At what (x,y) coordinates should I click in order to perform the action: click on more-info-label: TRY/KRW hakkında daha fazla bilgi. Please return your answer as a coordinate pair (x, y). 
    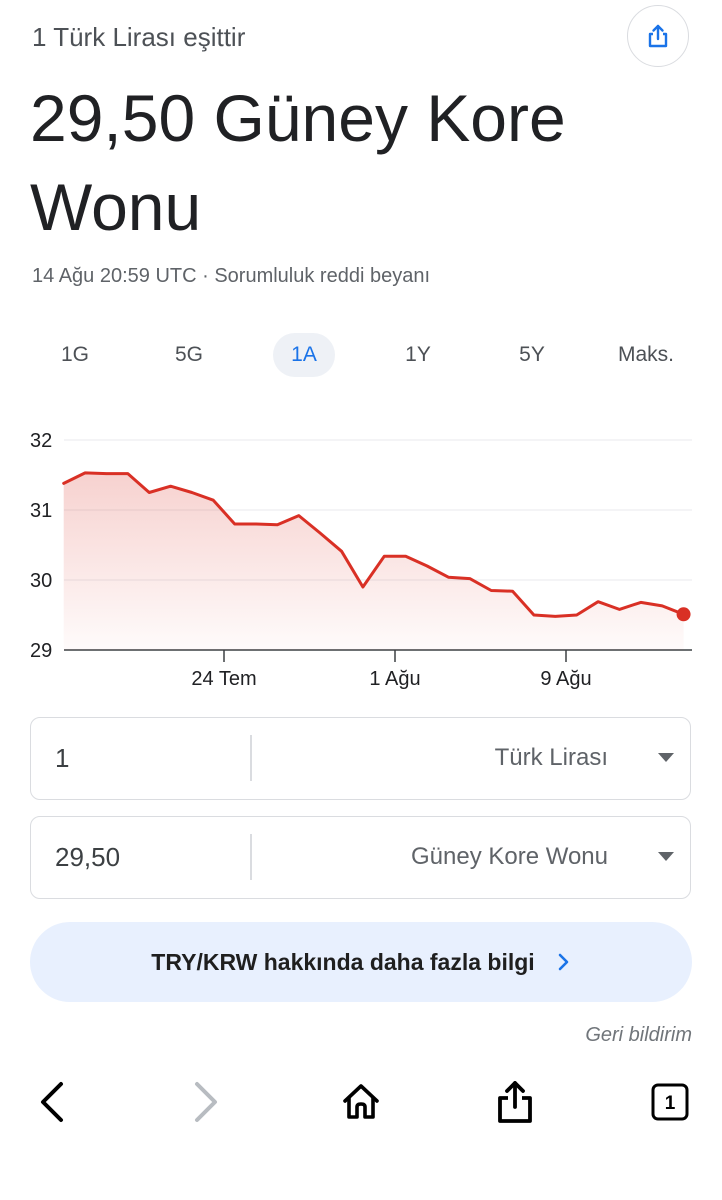
    Looking at the image, I should click on (343, 961).